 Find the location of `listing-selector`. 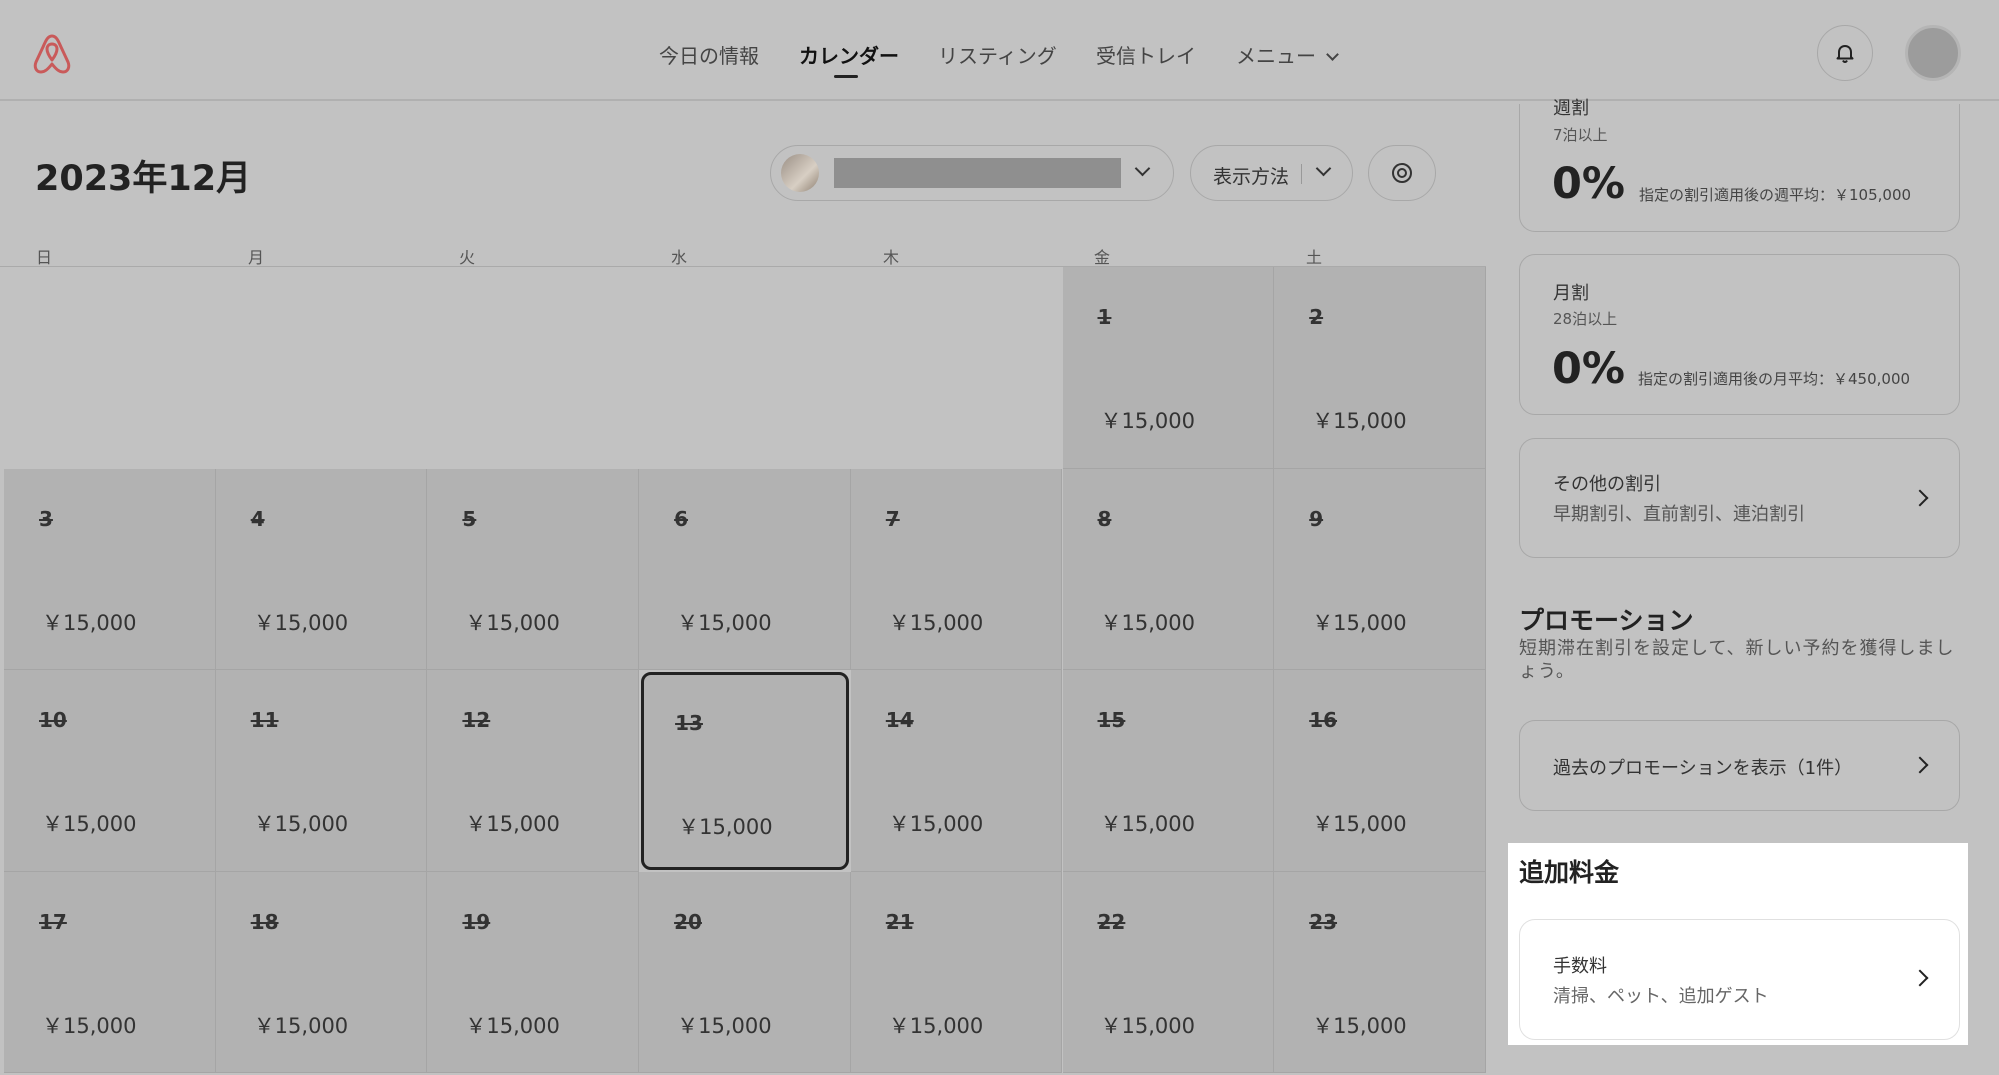

listing-selector is located at coordinates (972, 173).